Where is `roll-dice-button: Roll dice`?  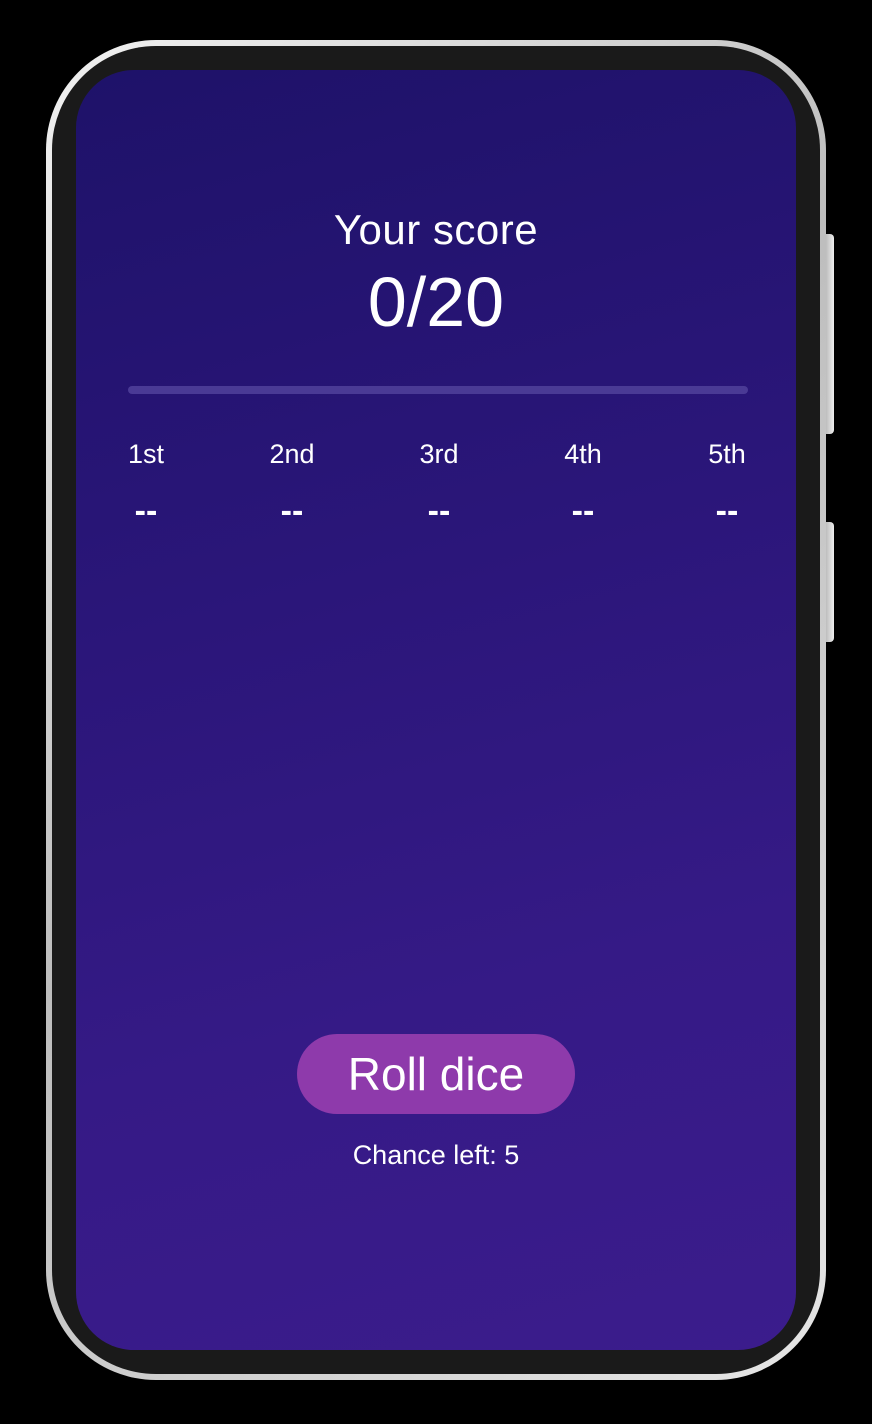 roll-dice-button: Roll dice is located at coordinates (436, 1074).